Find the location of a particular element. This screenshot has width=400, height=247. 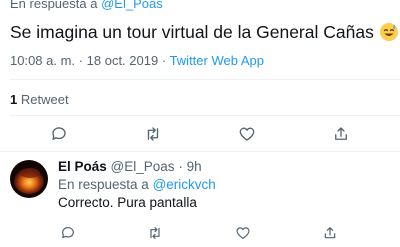

tweet-time: 10:08 a. m. is located at coordinates (42, 60).